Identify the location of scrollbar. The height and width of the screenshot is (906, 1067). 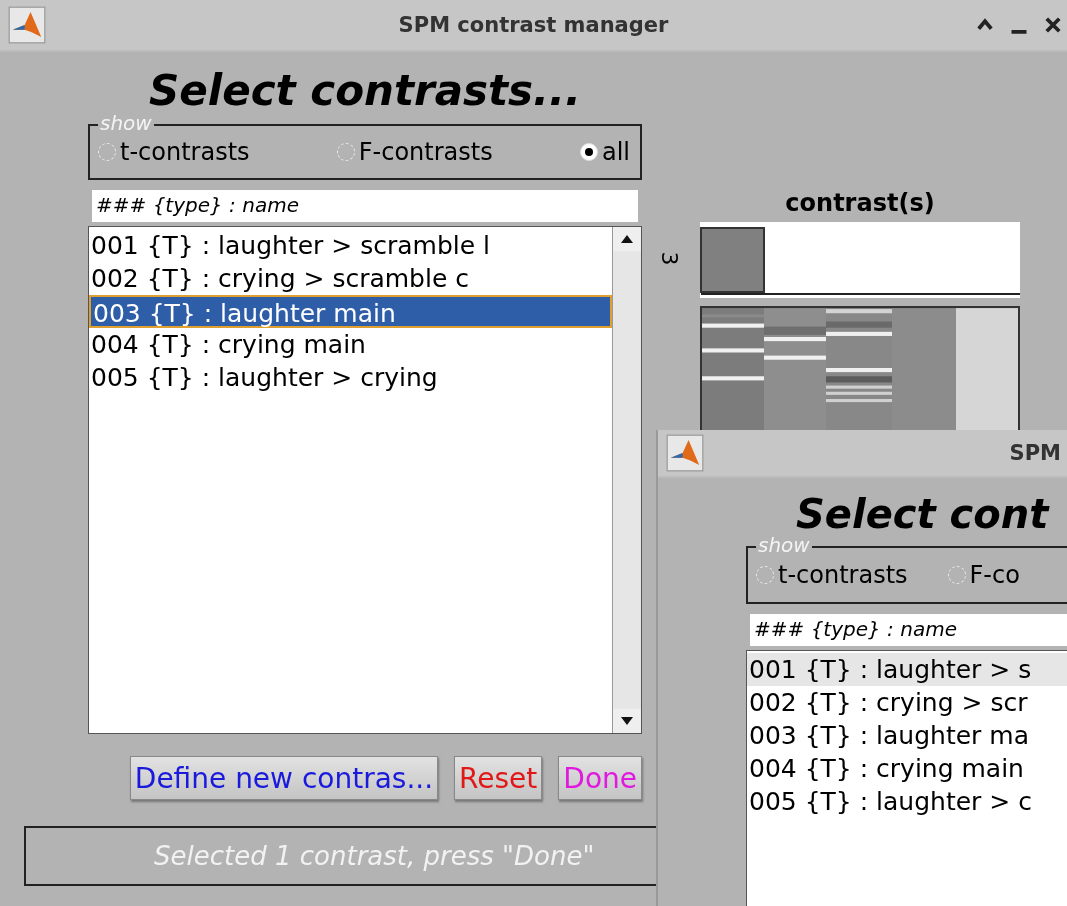
(626, 480).